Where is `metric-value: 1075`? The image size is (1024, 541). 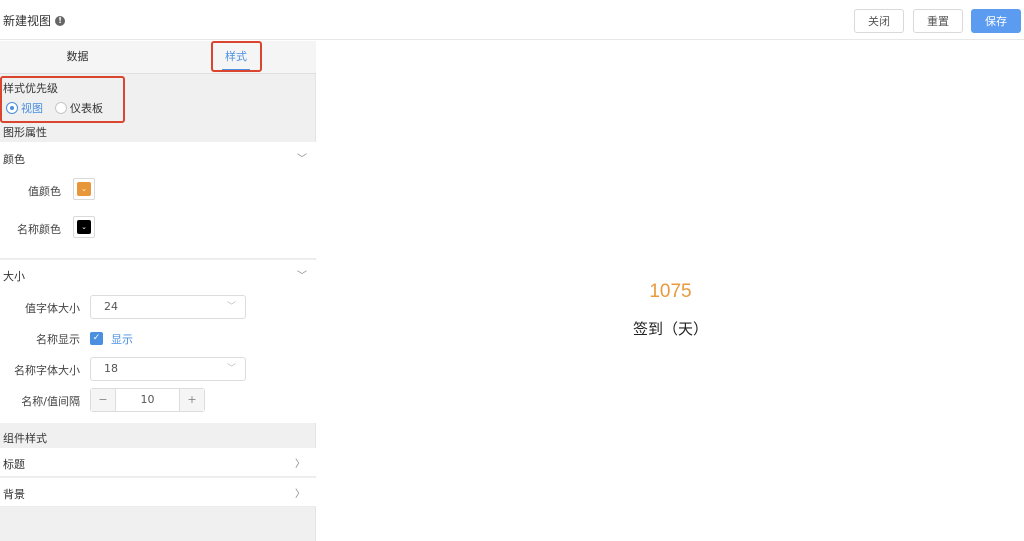 metric-value: 1075 is located at coordinates (670, 291).